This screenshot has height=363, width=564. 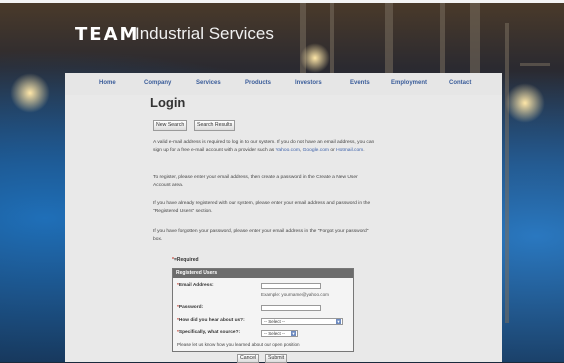 I want to click on nav-contact: Contact, so click(x=460, y=83).